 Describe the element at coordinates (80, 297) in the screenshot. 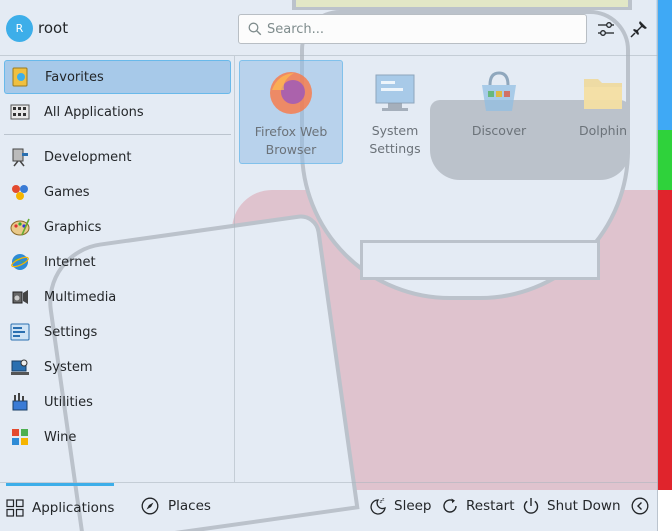

I see `category-label: Multimedia` at that location.